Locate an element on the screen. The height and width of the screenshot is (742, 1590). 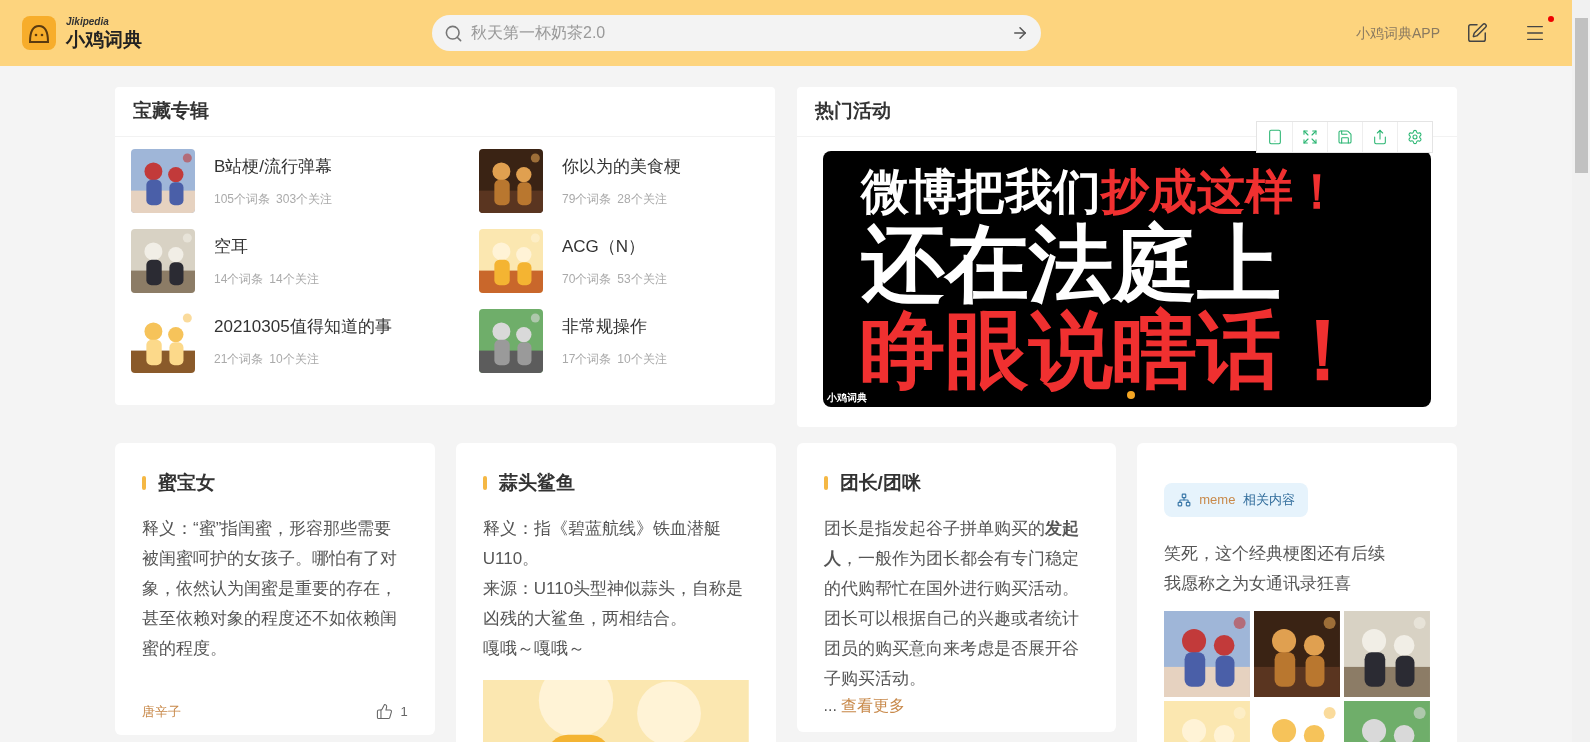
banner-headline: 微博把我们 is located at coordinates (981, 192).